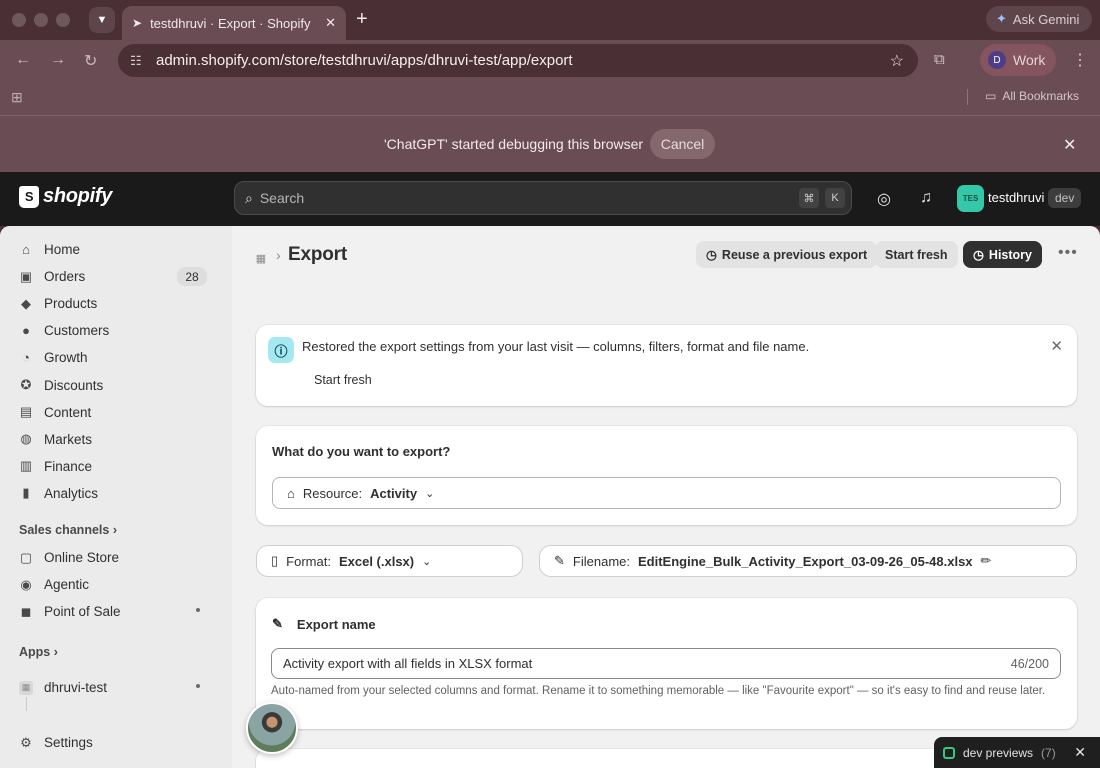 This screenshot has height=768, width=1100. I want to click on dev-previews-panel: dev previews (7) ✕, so click(1017, 752).